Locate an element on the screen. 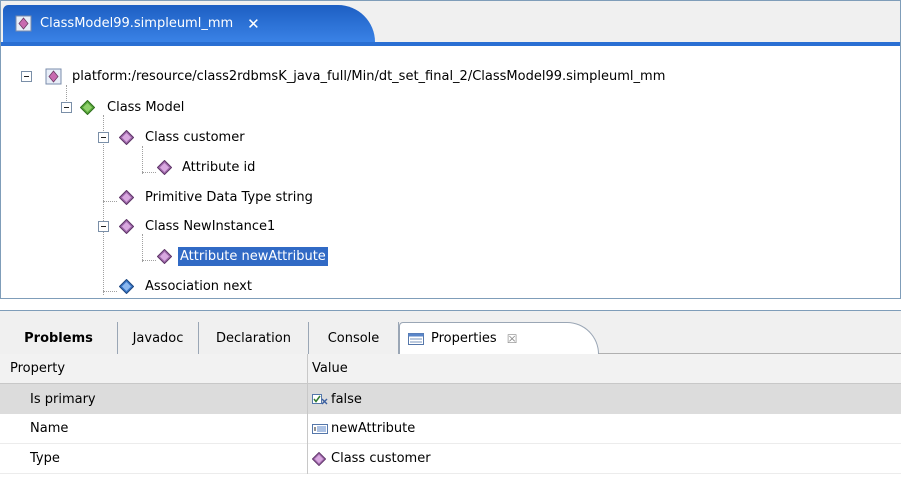 This screenshot has height=479, width=901. boolean-icon is located at coordinates (320, 399).